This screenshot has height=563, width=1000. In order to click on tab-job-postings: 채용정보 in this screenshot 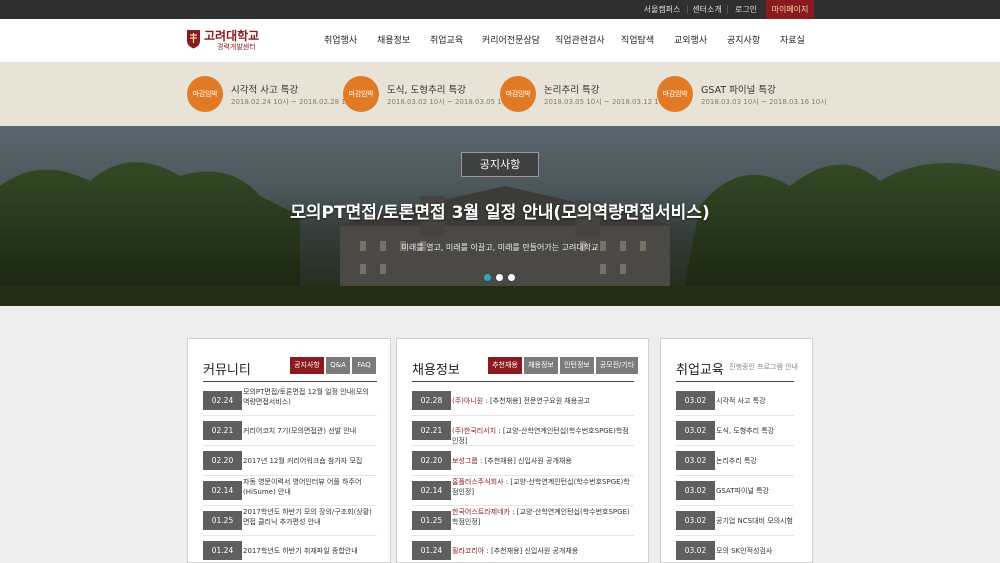, I will do `click(541, 365)`.